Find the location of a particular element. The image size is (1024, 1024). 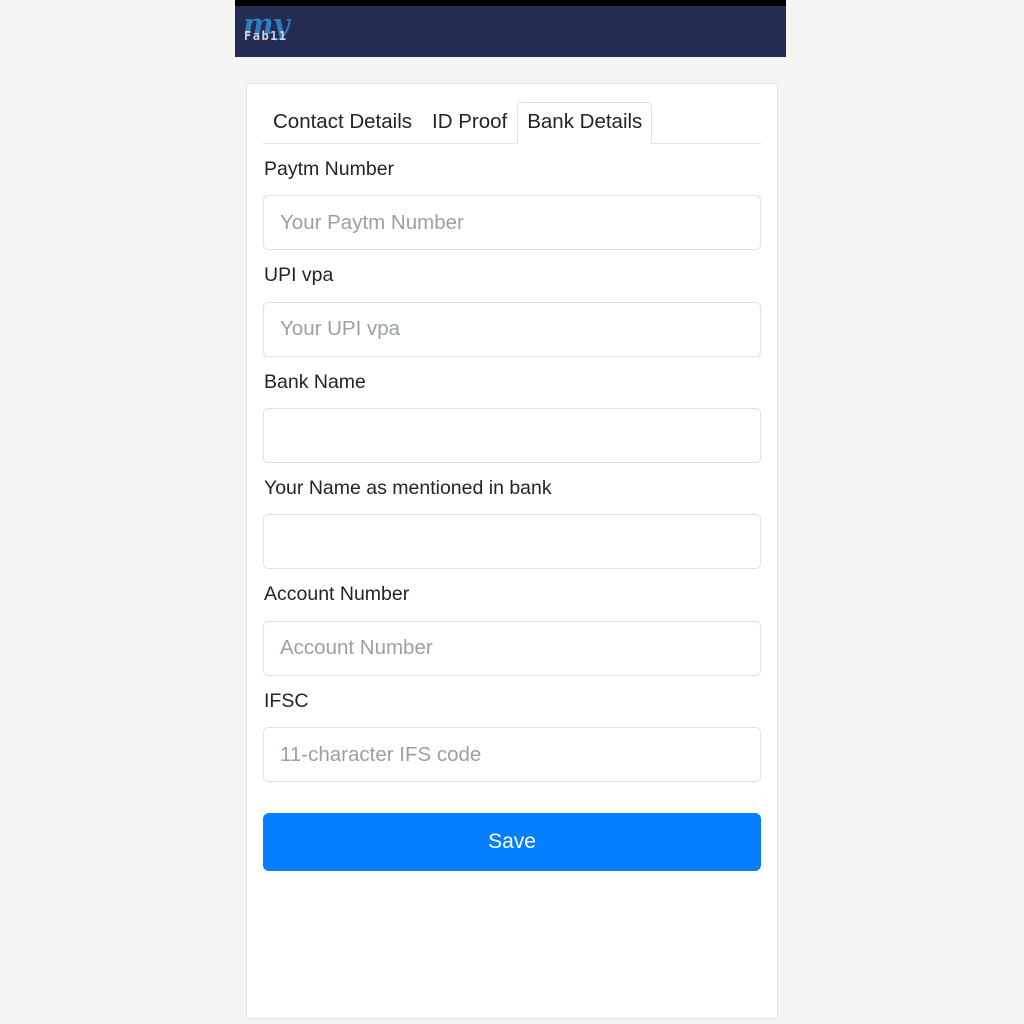

field-ifsc: IFSC is located at coordinates (512, 729).